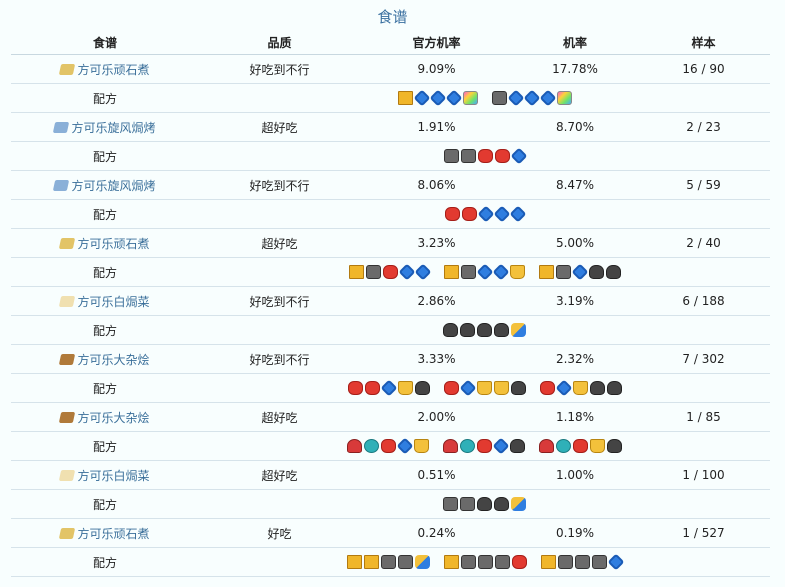  I want to click on teal-ingredient-icon, so click(371, 446).